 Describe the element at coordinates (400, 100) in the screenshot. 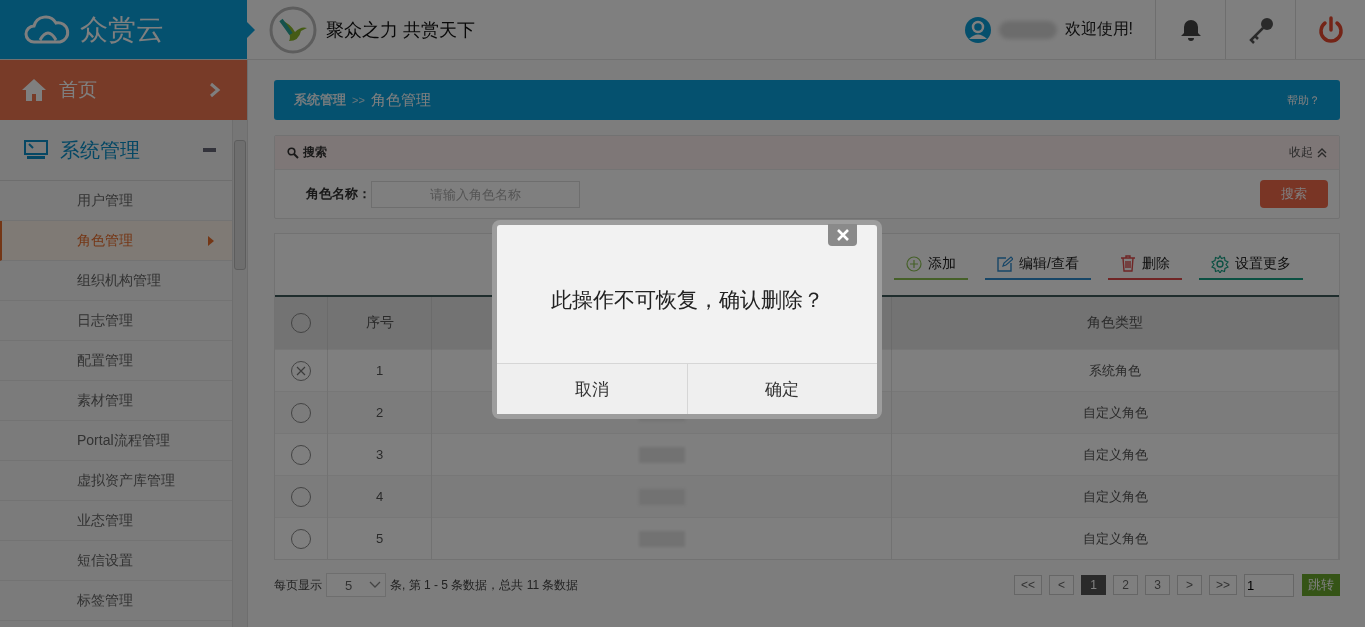

I see `breadcrumb-current: 角色管理` at that location.